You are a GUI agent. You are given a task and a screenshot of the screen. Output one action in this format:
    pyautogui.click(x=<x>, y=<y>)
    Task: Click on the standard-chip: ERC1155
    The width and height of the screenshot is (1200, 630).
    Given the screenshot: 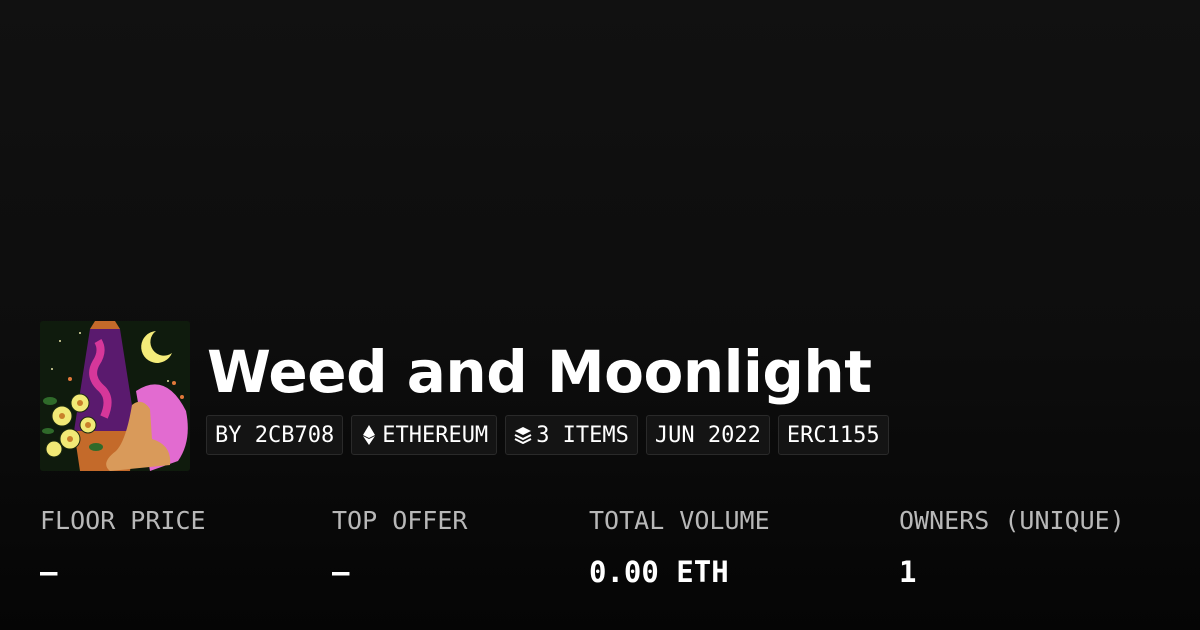 What is the action you would take?
    pyautogui.click(x=833, y=435)
    